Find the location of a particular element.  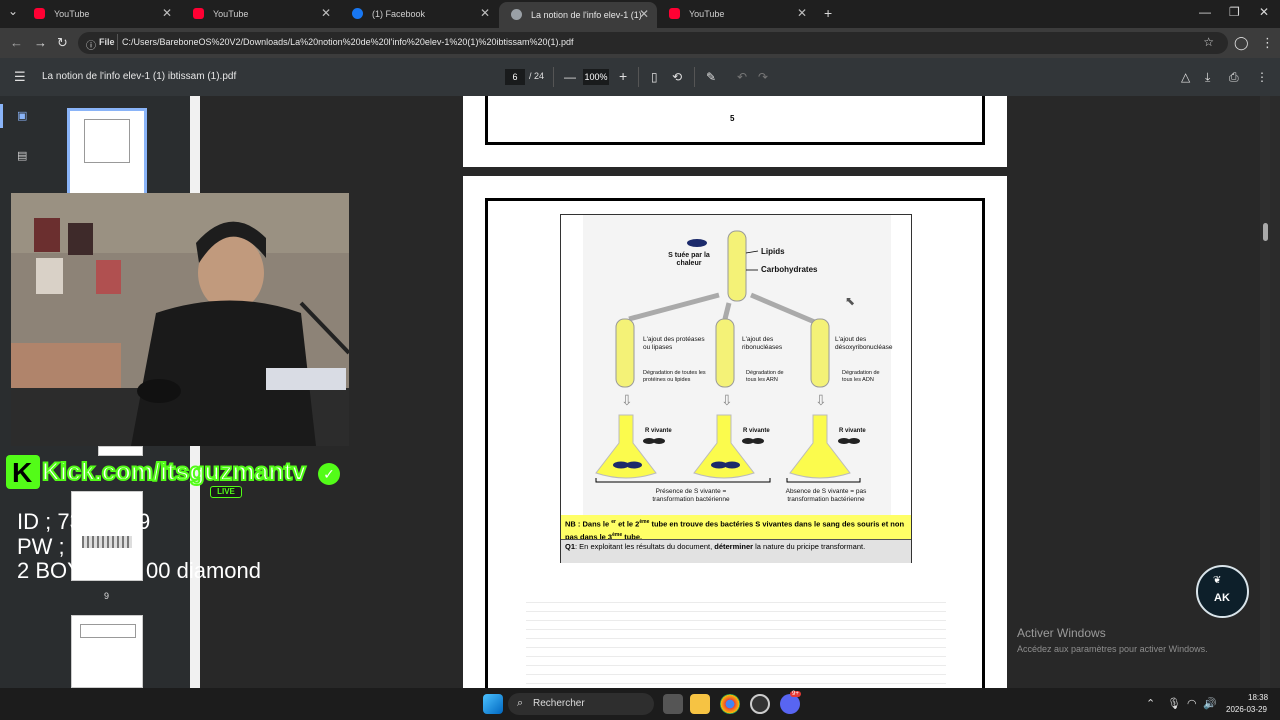

figure-label: Lipids is located at coordinates (773, 251).